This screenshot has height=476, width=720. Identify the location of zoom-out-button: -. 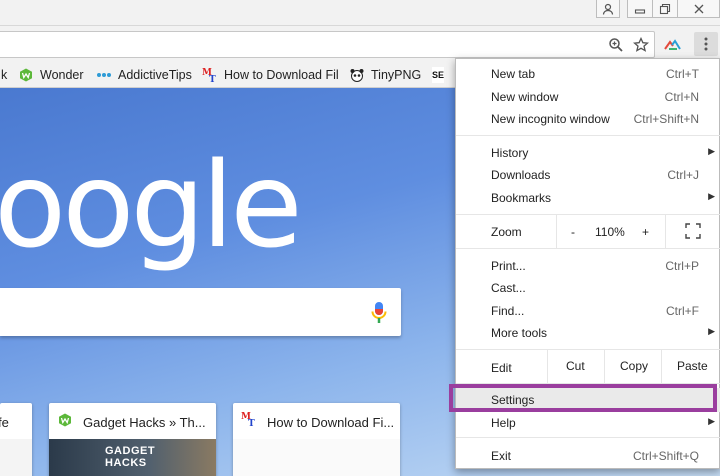
(573, 232).